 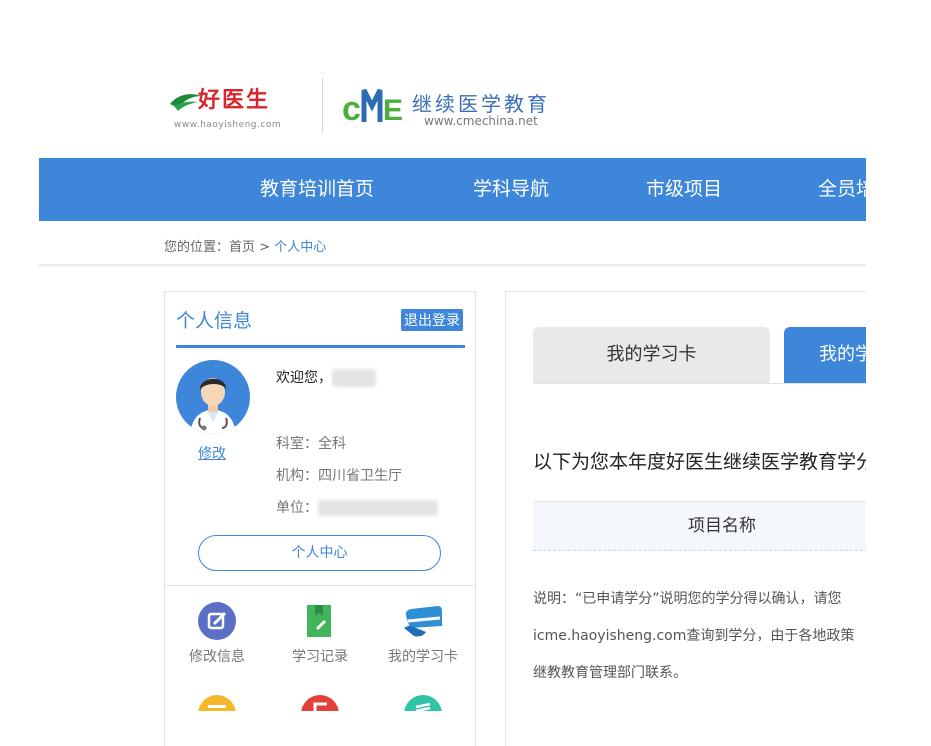 I want to click on nav-item-city-projects: 市级项目, so click(x=684, y=189).